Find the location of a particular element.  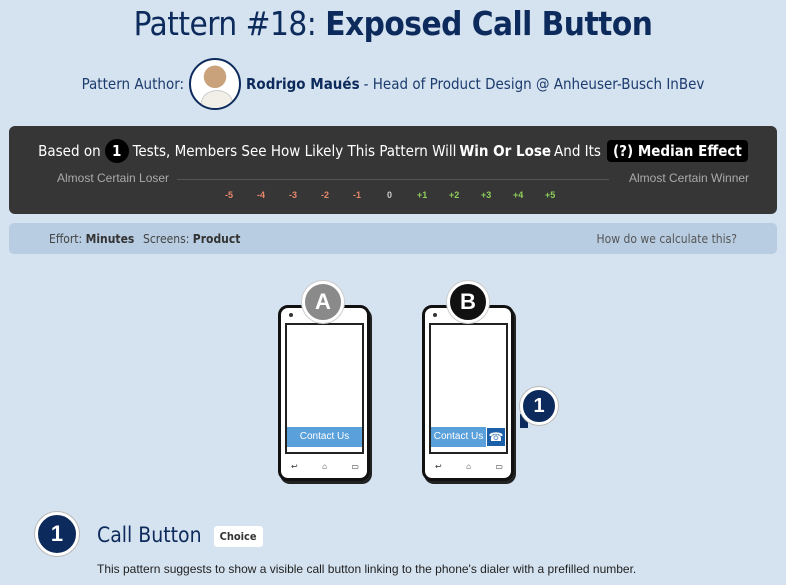

avatar is located at coordinates (215, 84).